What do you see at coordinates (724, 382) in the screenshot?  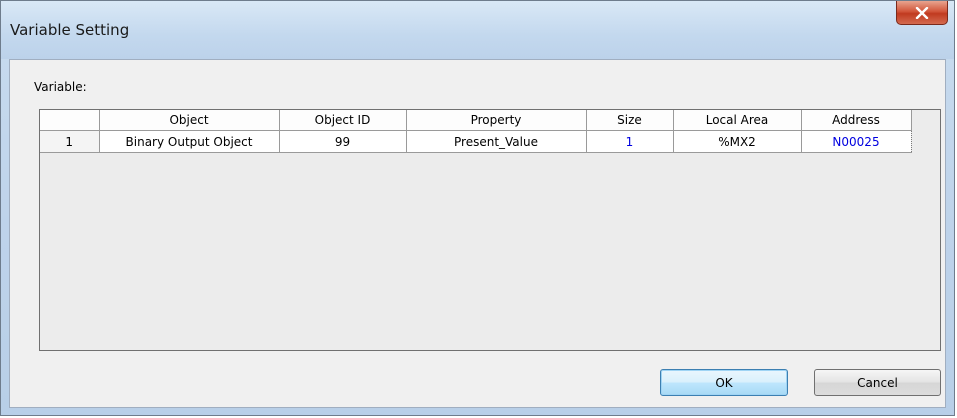 I see `ok-button: OK` at bounding box center [724, 382].